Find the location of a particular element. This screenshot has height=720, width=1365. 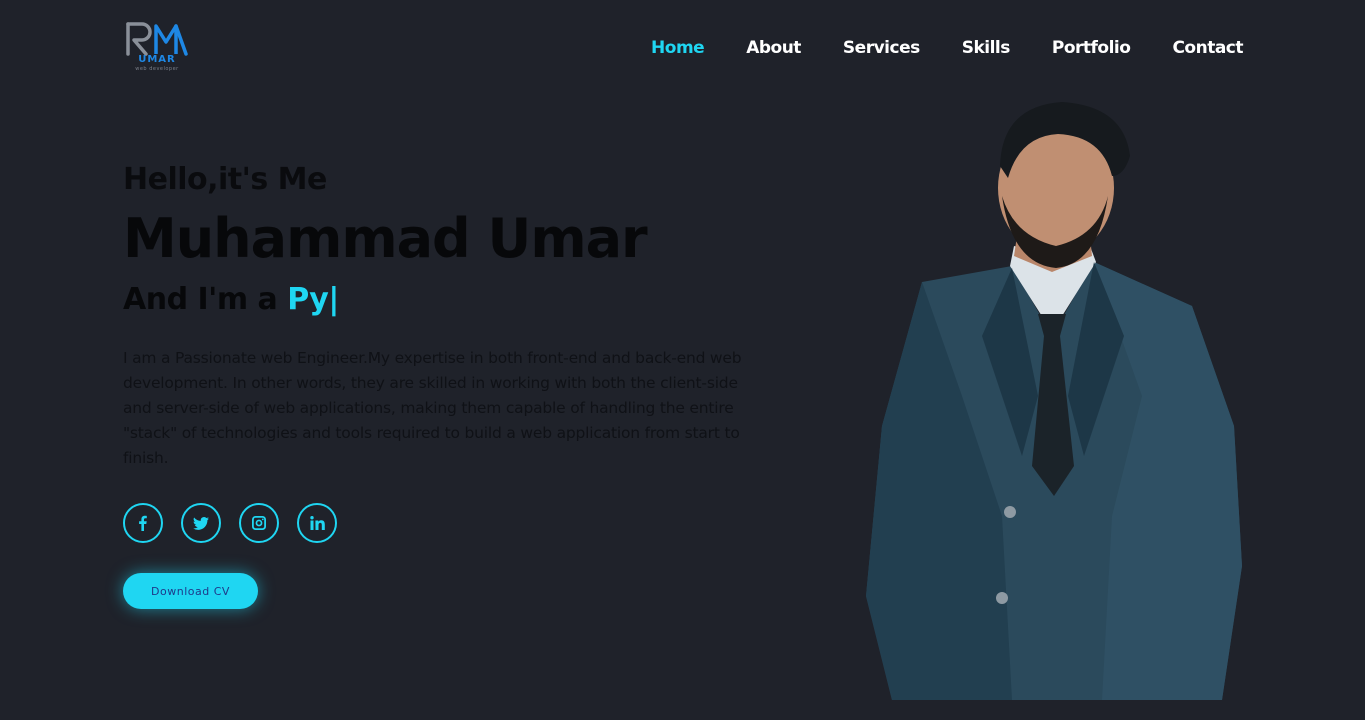

instagram-link is located at coordinates (259, 523).